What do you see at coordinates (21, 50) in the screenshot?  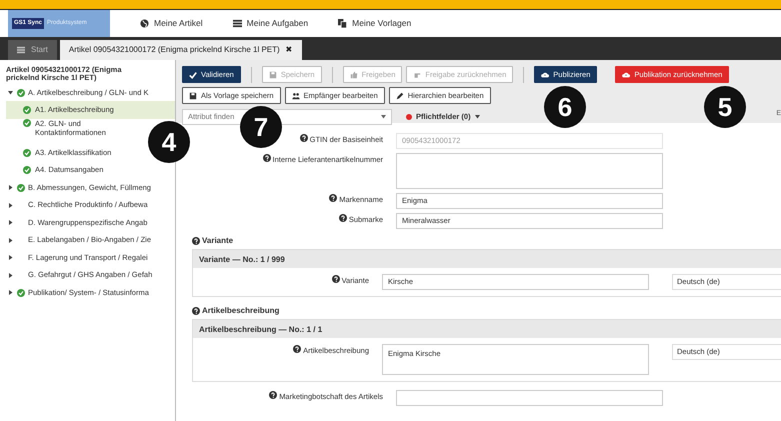 I see `menu-icon` at bounding box center [21, 50].